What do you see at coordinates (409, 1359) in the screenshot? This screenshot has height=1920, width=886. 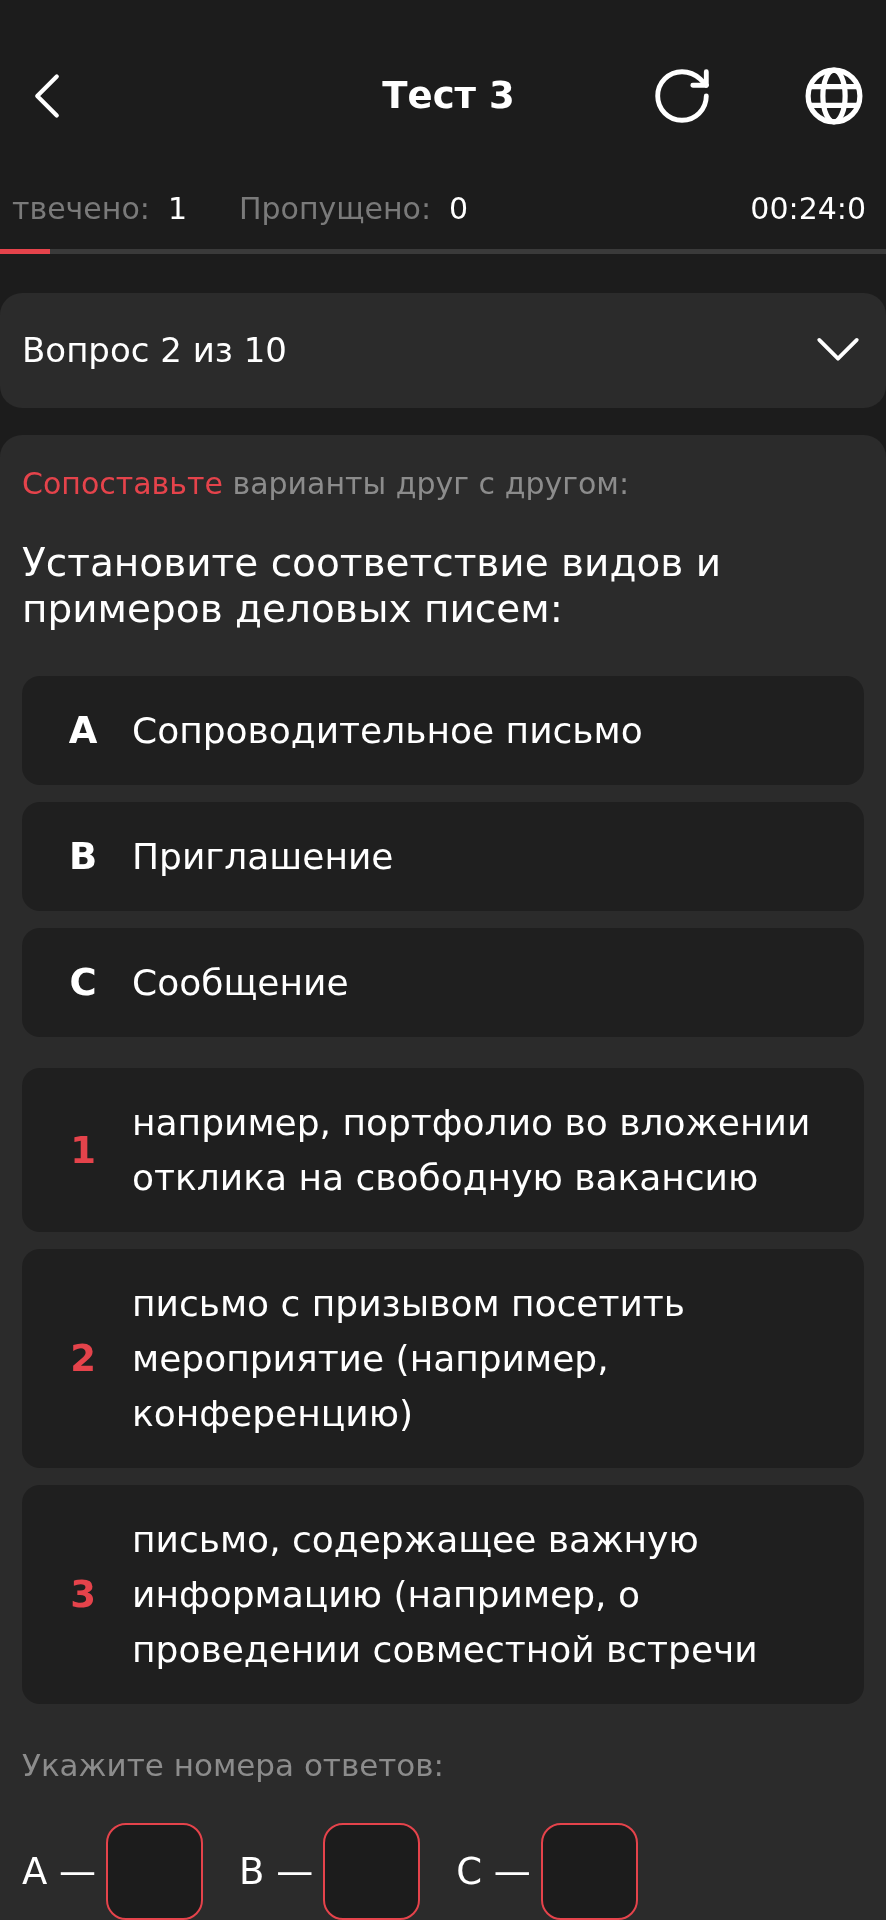 I see `match-text: письмо с призывом посетить мероприятие (например, конференцию)` at bounding box center [409, 1359].